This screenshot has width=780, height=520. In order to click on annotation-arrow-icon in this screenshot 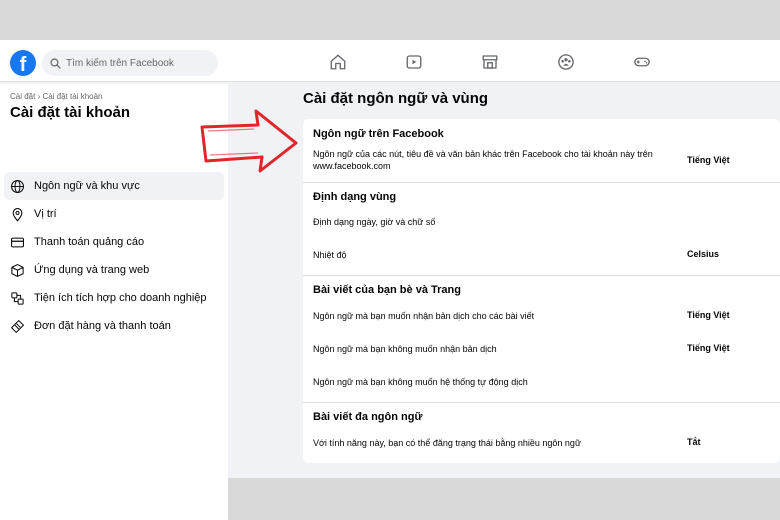, I will do `click(249, 141)`.